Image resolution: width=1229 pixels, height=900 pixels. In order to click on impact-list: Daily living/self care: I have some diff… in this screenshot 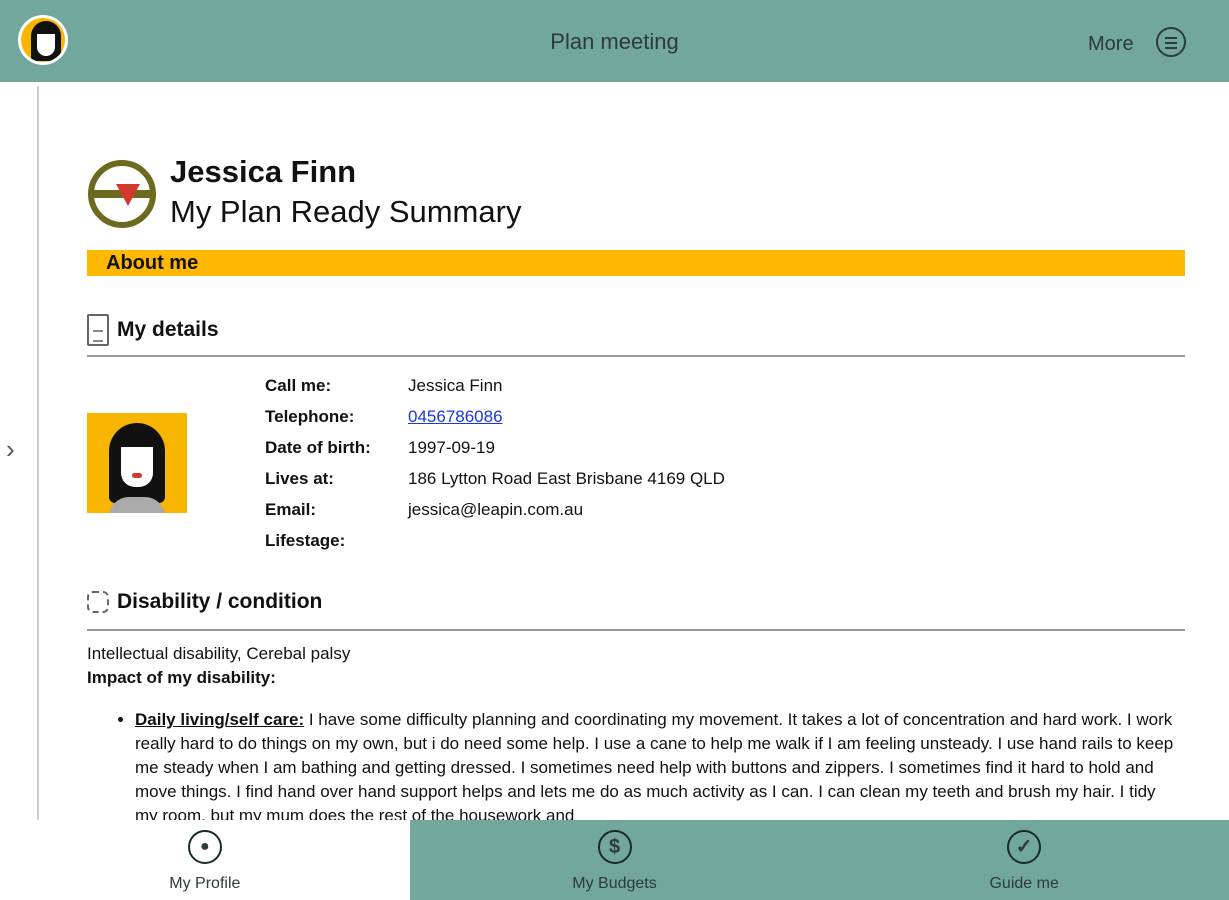, I will do `click(655, 764)`.